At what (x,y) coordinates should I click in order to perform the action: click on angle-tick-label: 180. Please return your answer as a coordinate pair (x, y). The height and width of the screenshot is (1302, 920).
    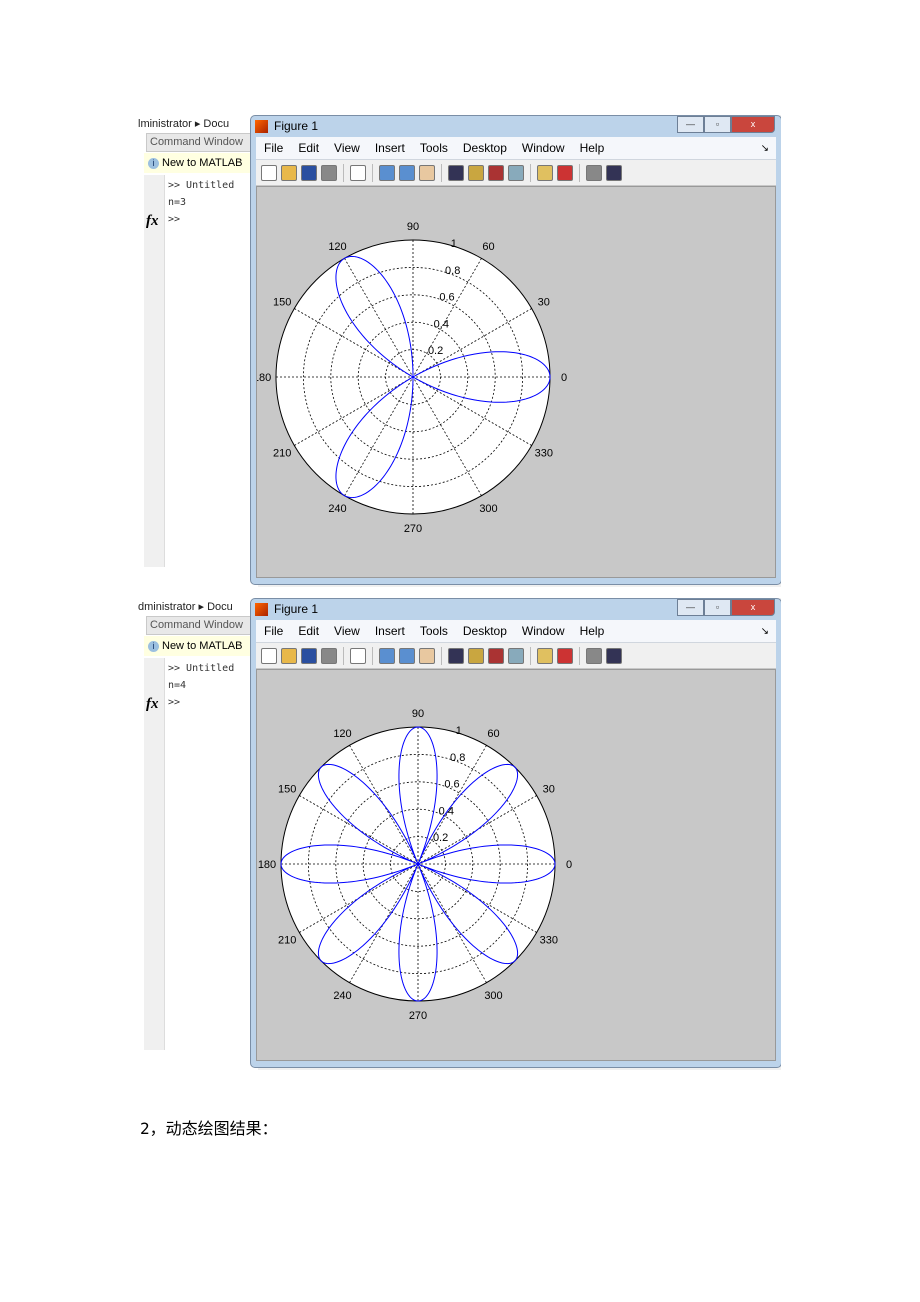
    Looking at the image, I should click on (267, 865).